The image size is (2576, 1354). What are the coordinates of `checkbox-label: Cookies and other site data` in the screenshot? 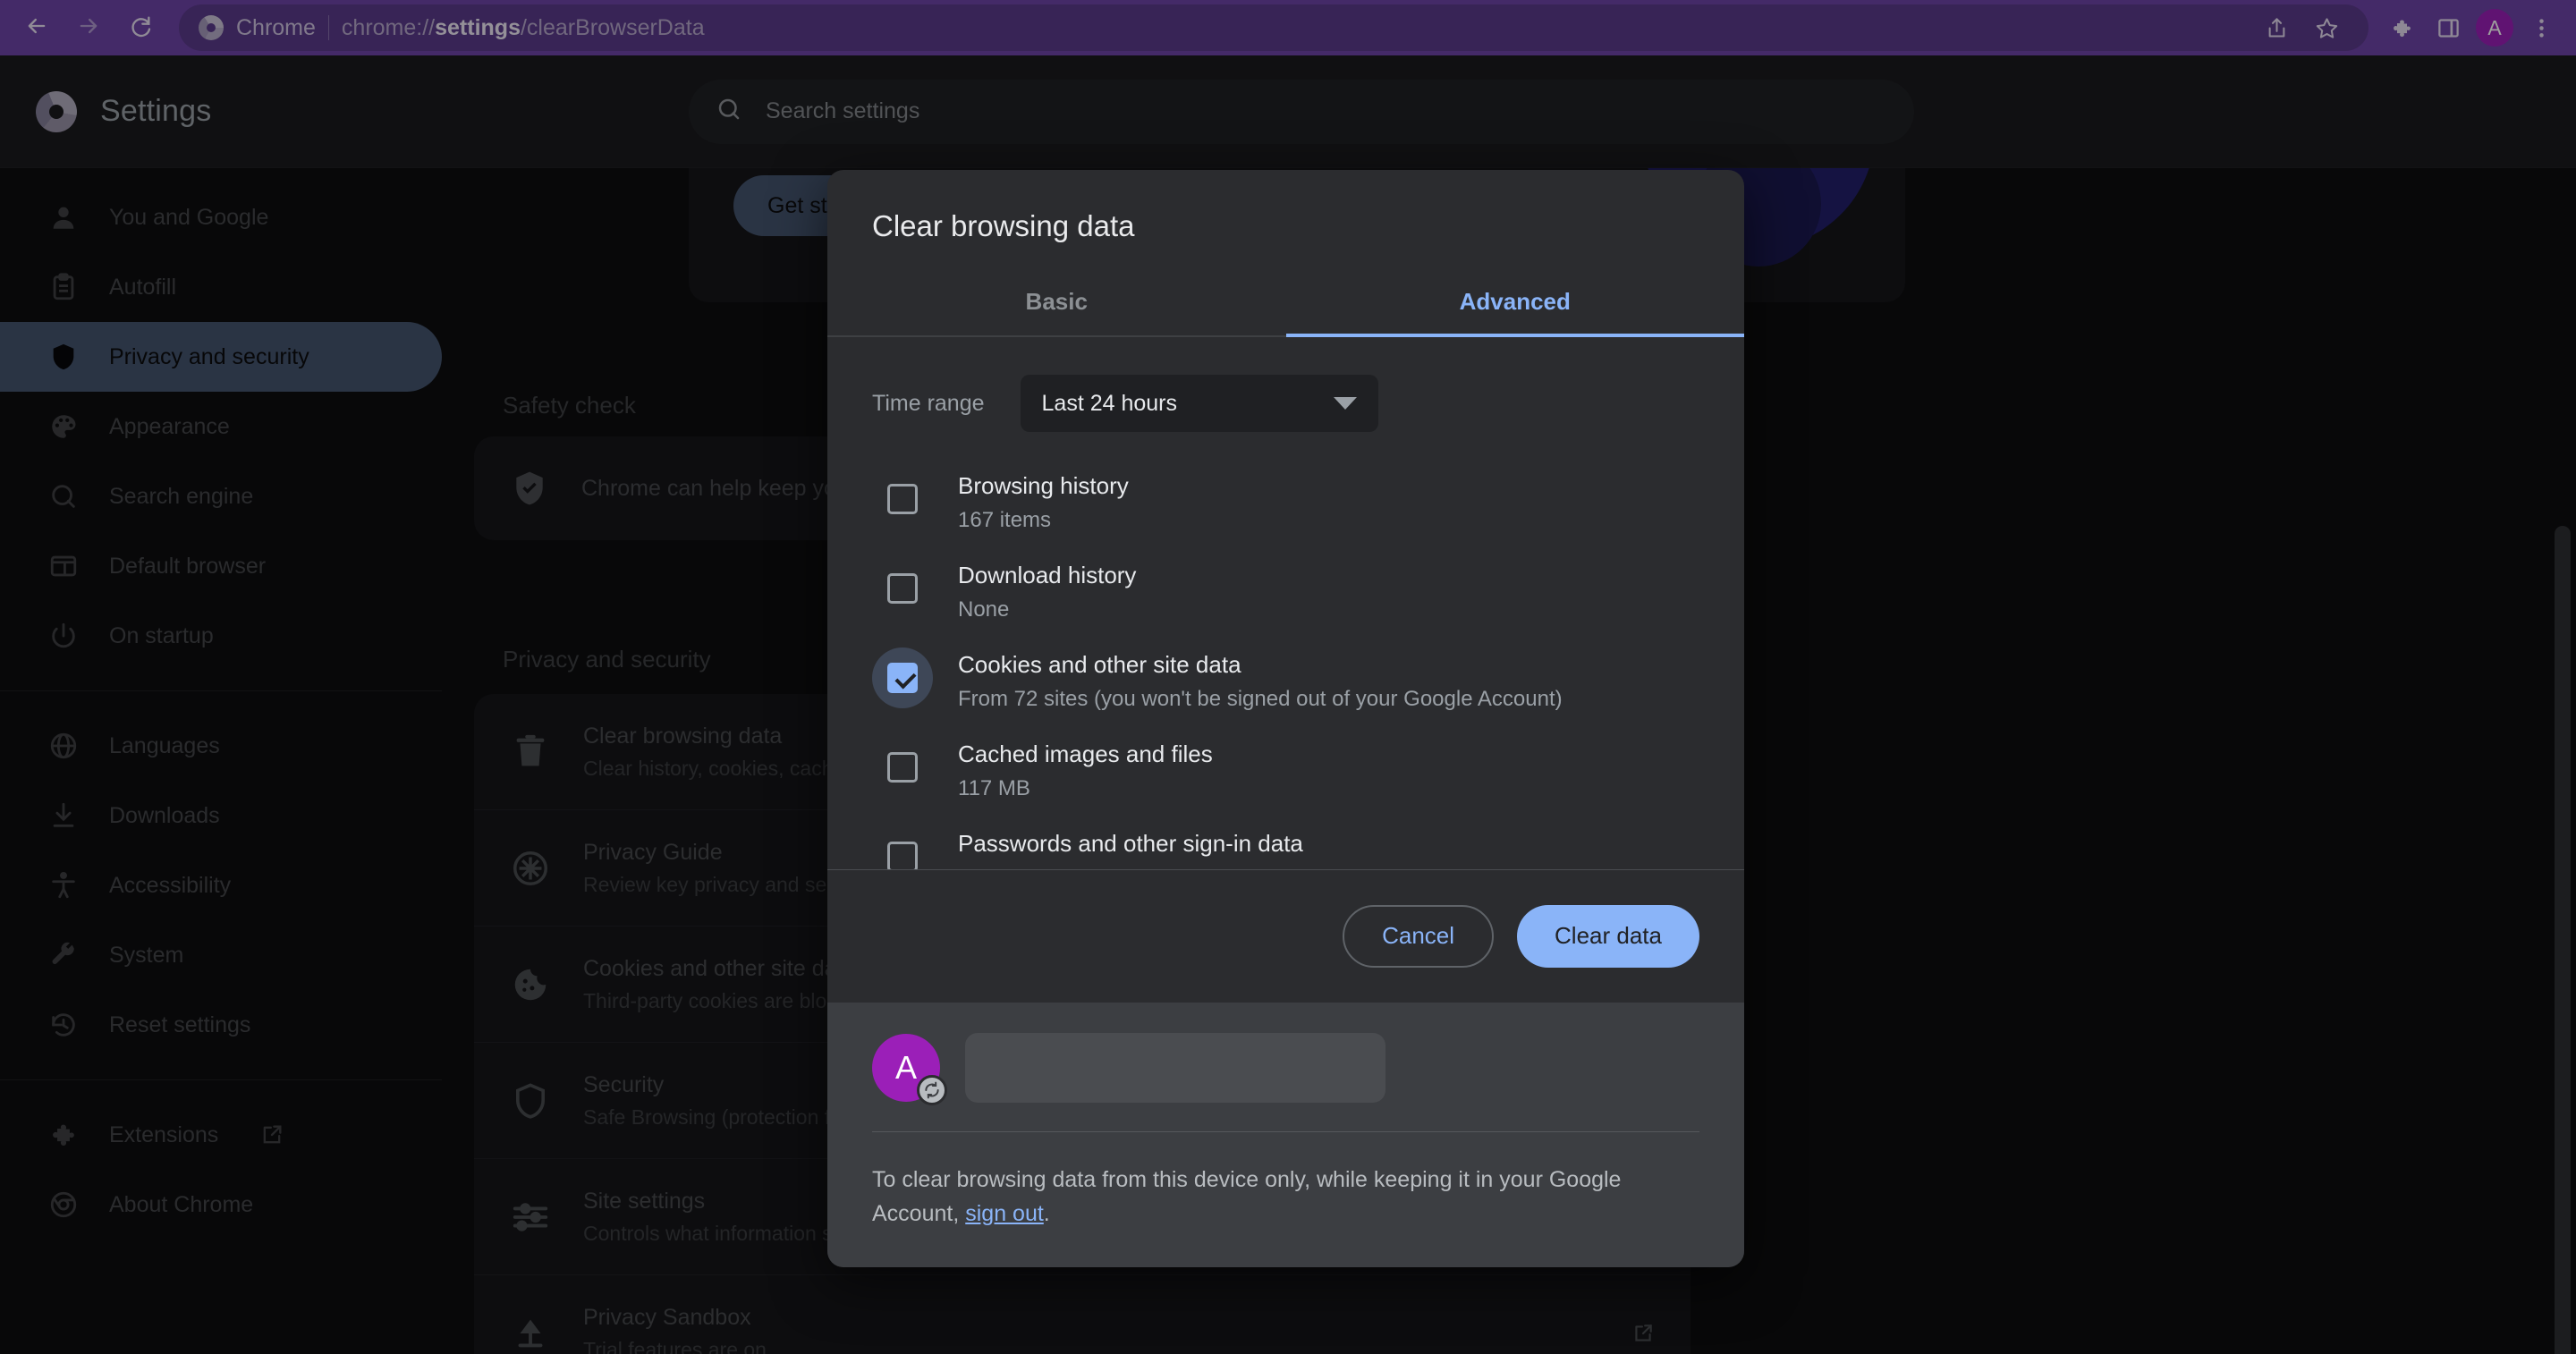 It's located at (1099, 664).